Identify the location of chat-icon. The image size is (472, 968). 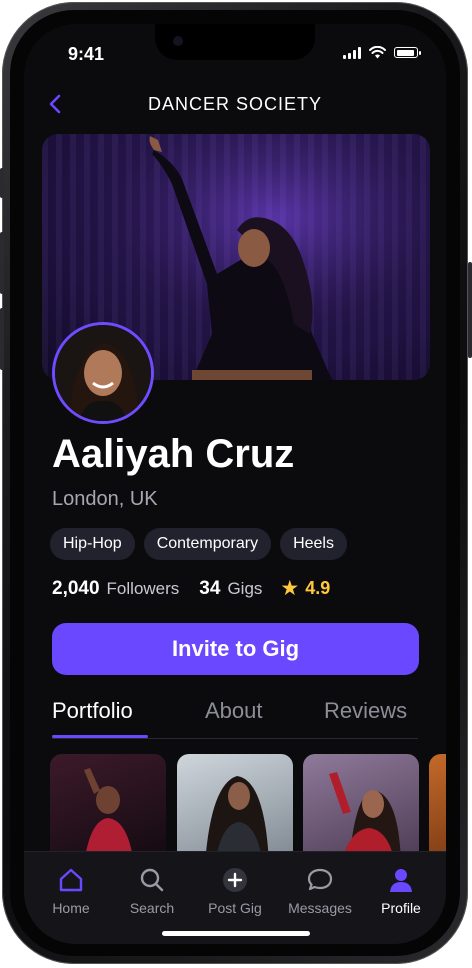
(320, 879).